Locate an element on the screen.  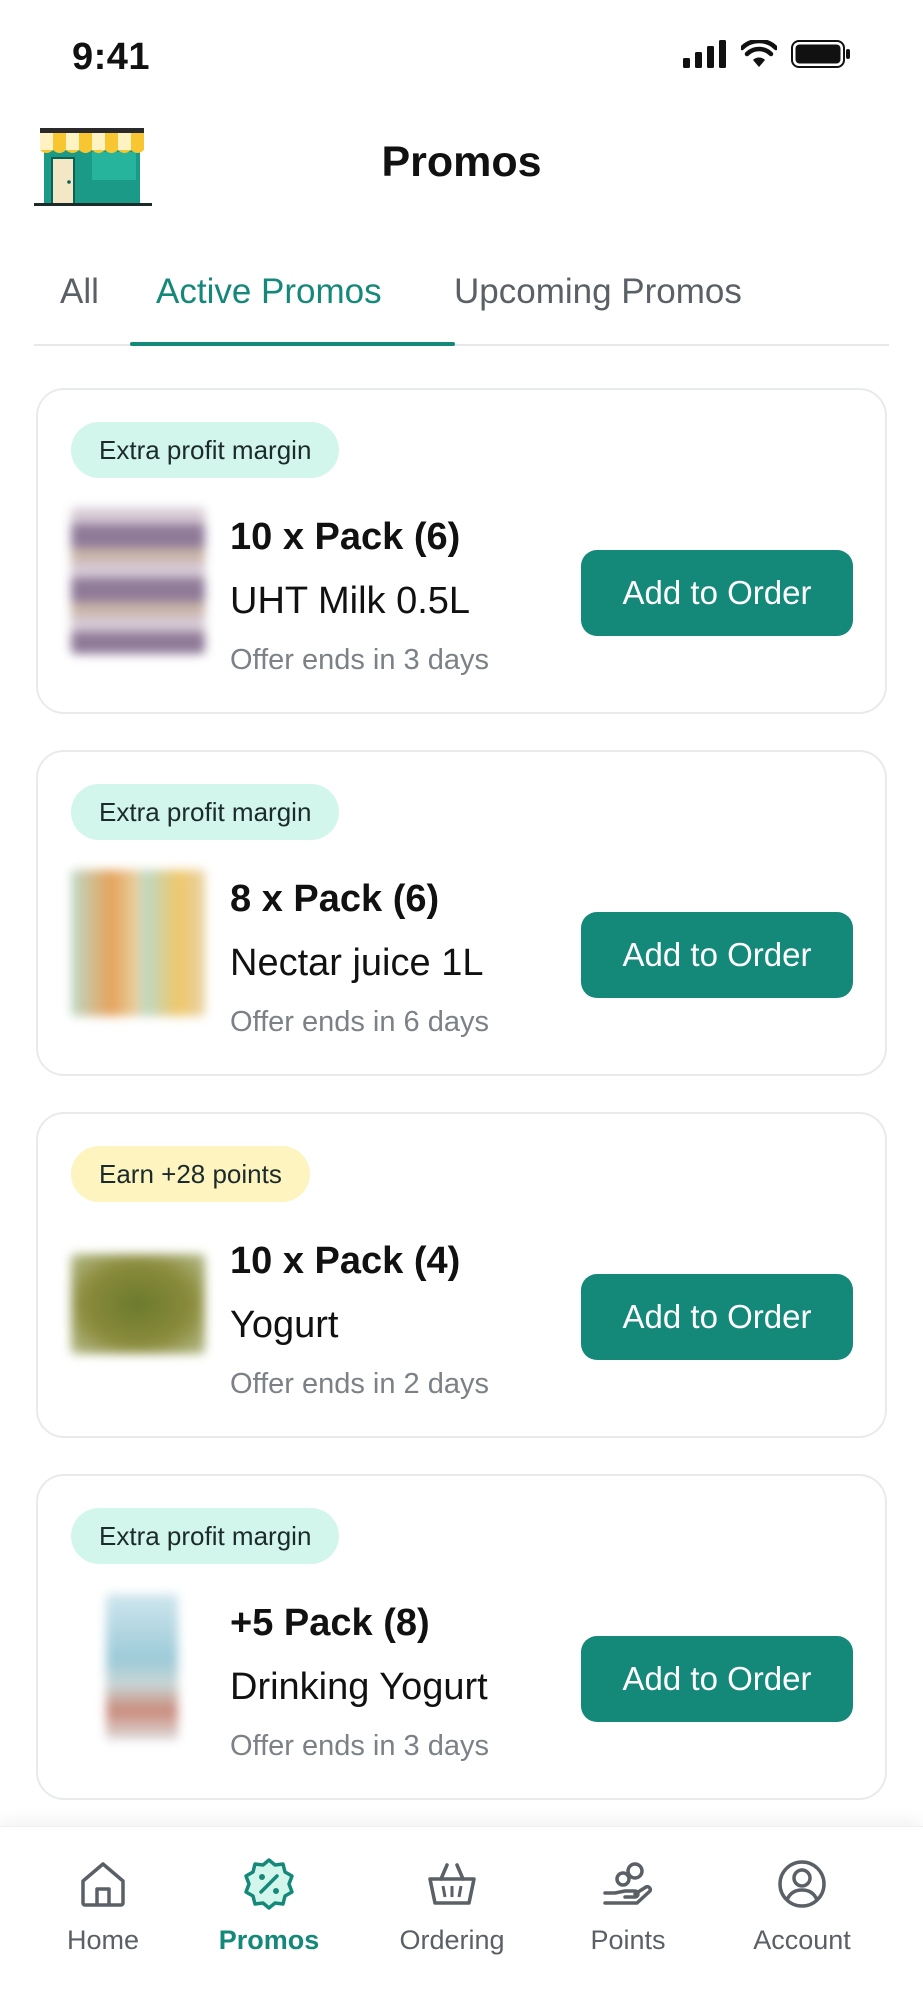
nav-home: Home is located at coordinates (103, 1906).